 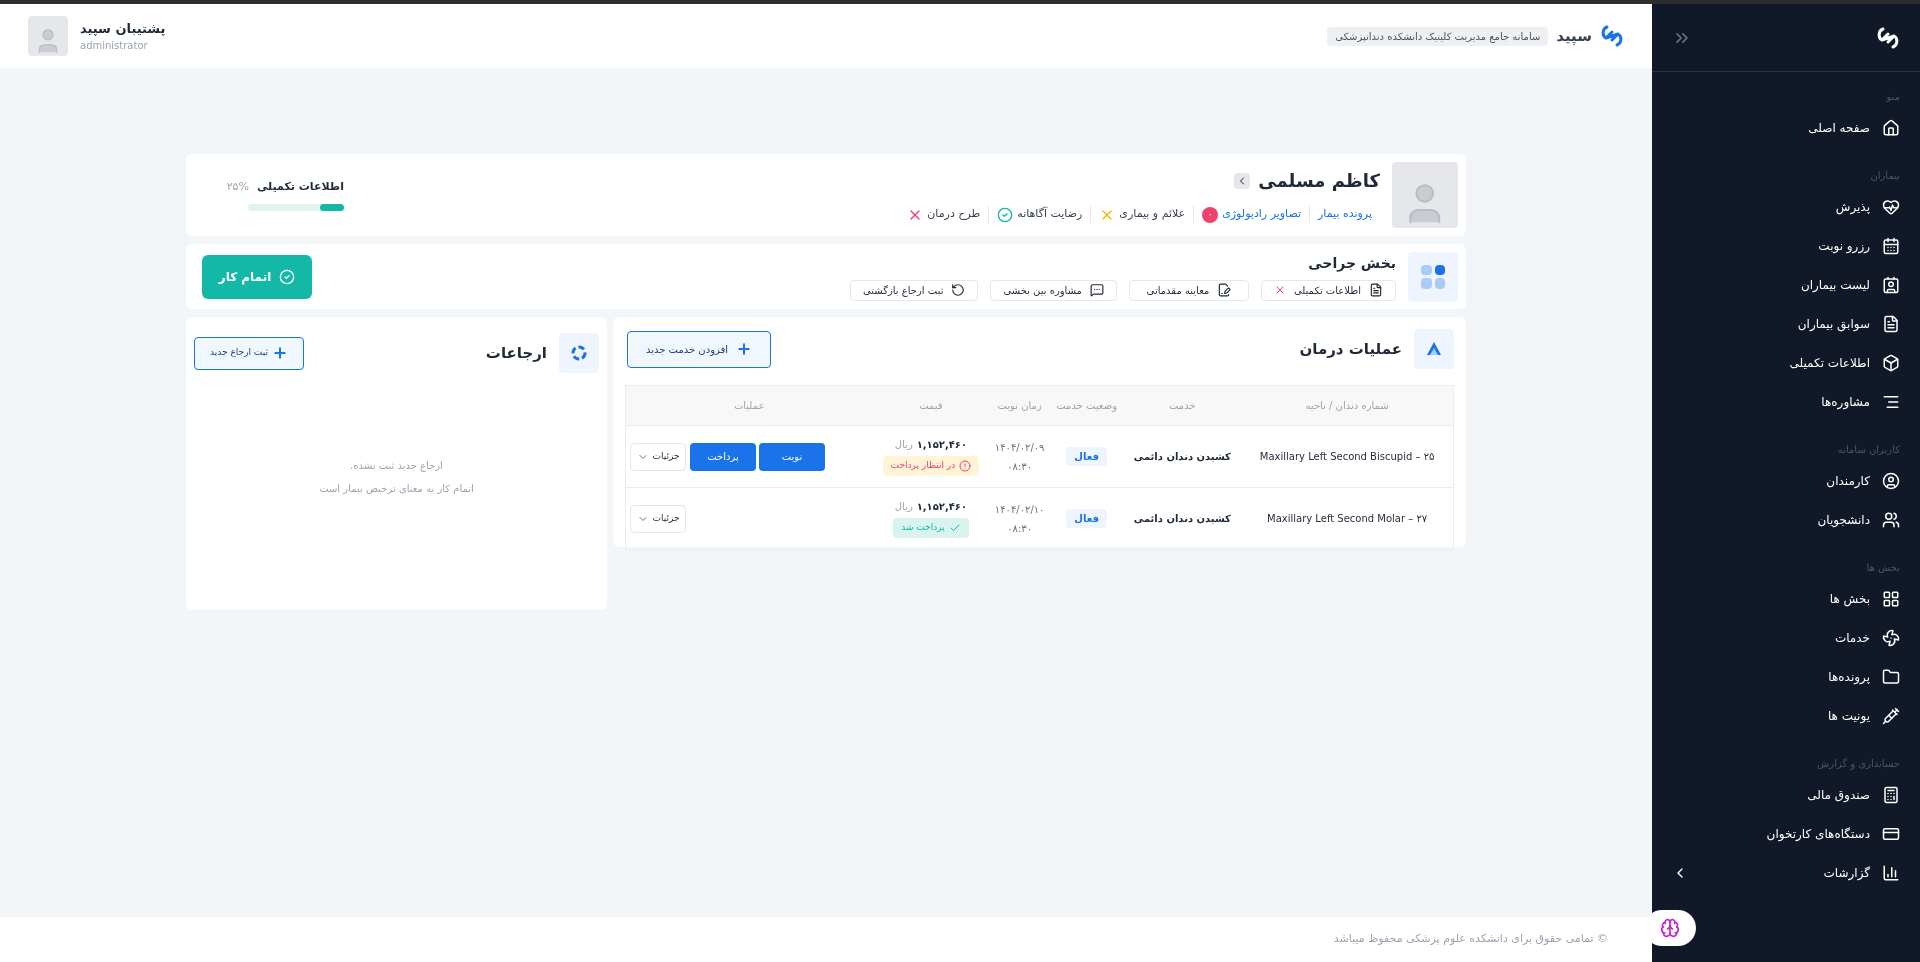 I want to click on brain-icon, so click(x=1670, y=928).